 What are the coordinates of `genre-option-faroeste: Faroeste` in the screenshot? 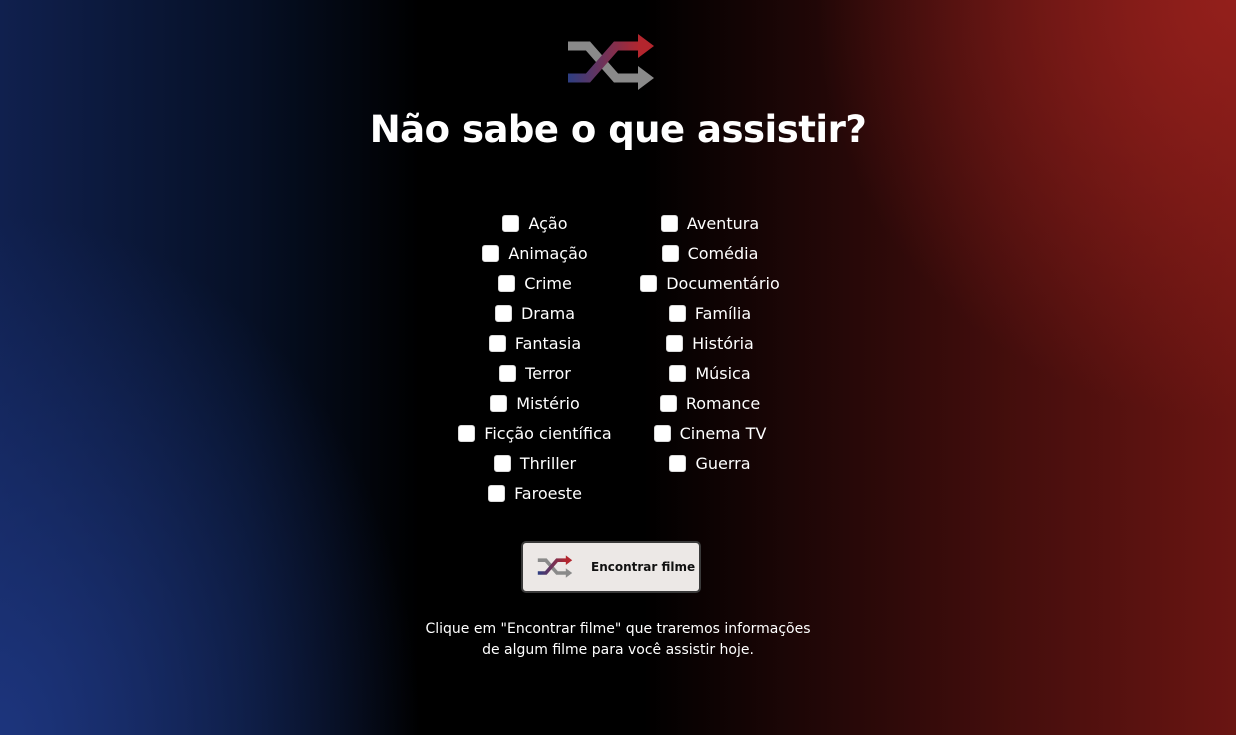 It's located at (535, 493).